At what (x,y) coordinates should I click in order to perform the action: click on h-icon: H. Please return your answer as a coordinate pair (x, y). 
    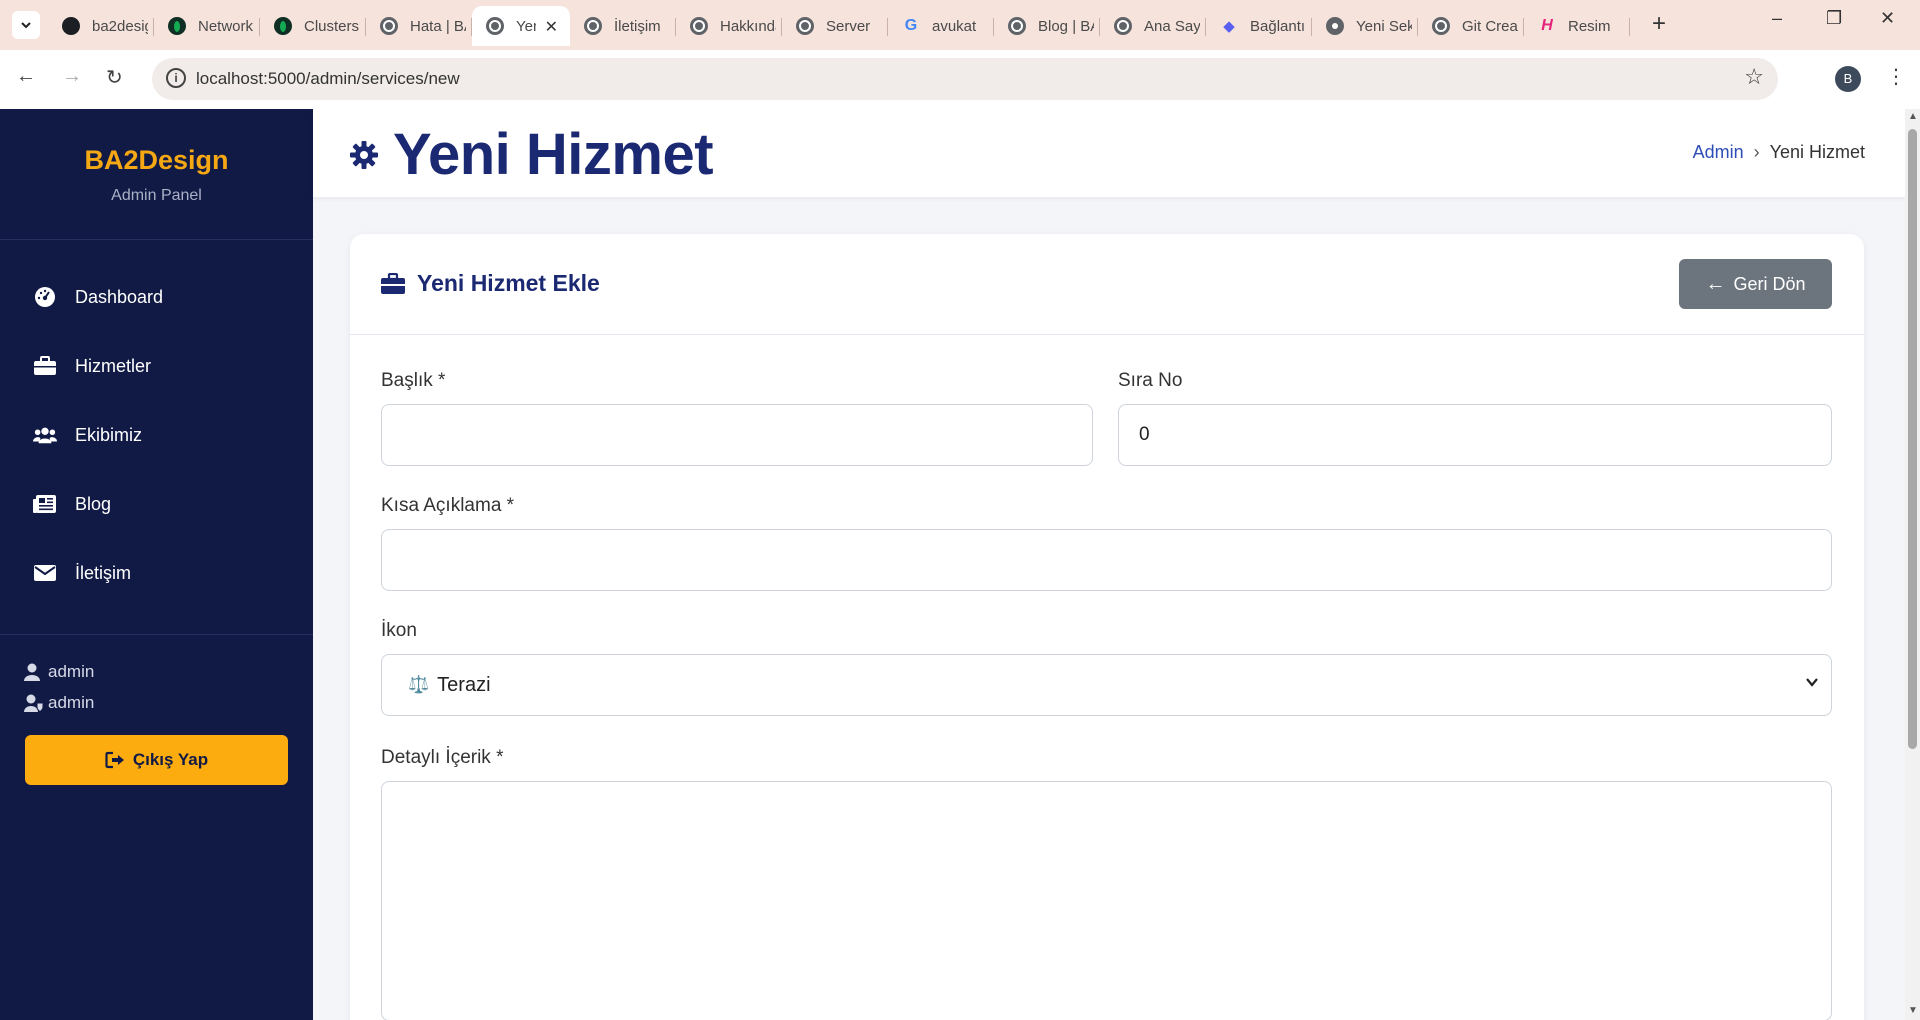
    Looking at the image, I should click on (1547, 25).